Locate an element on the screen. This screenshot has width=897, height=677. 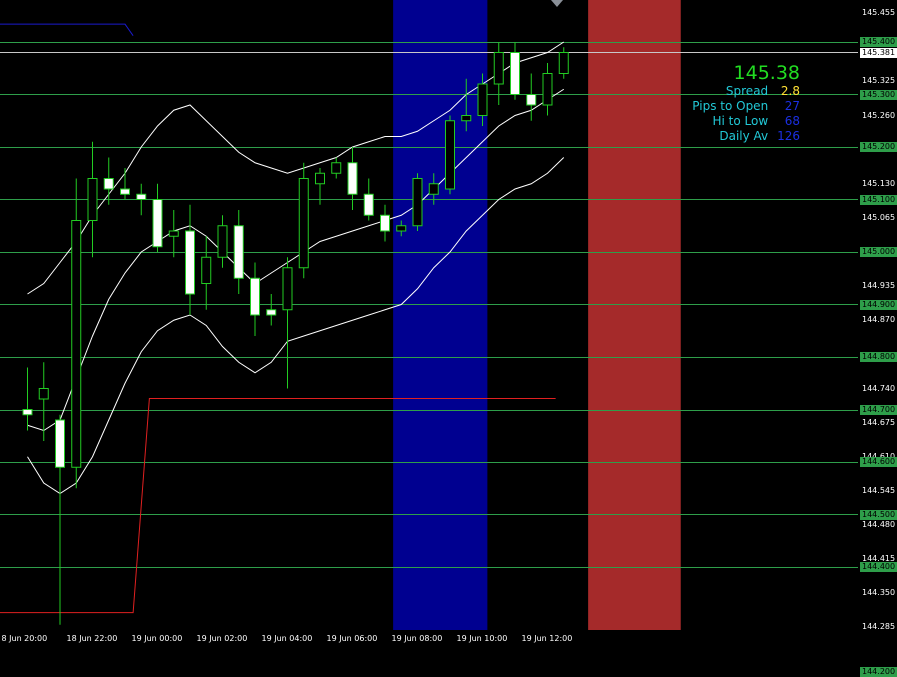
price-tick-label: 144.480 is located at coordinates (879, 524).